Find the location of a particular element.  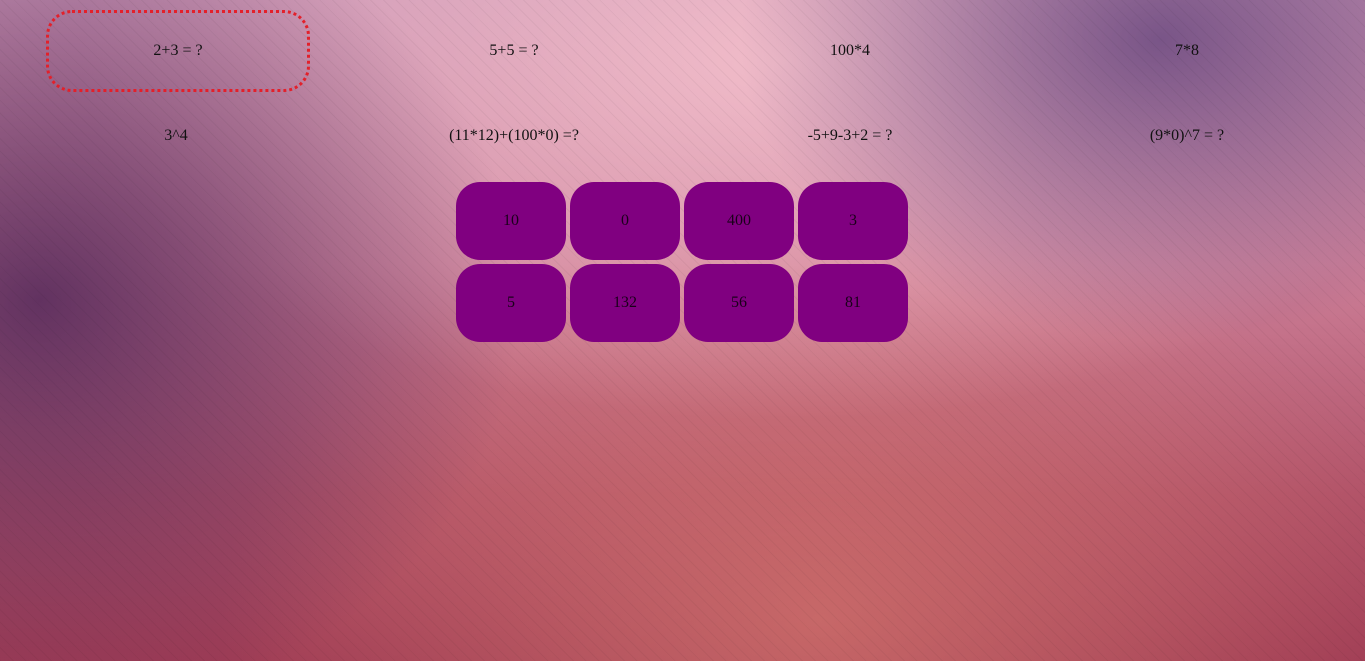

question-4: 7*8 is located at coordinates (1187, 51).